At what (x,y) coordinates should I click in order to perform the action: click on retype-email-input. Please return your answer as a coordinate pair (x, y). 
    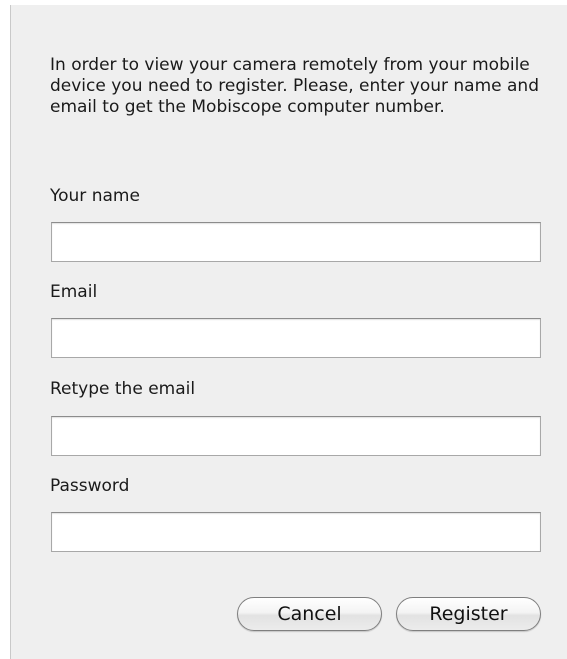
    Looking at the image, I should click on (296, 436).